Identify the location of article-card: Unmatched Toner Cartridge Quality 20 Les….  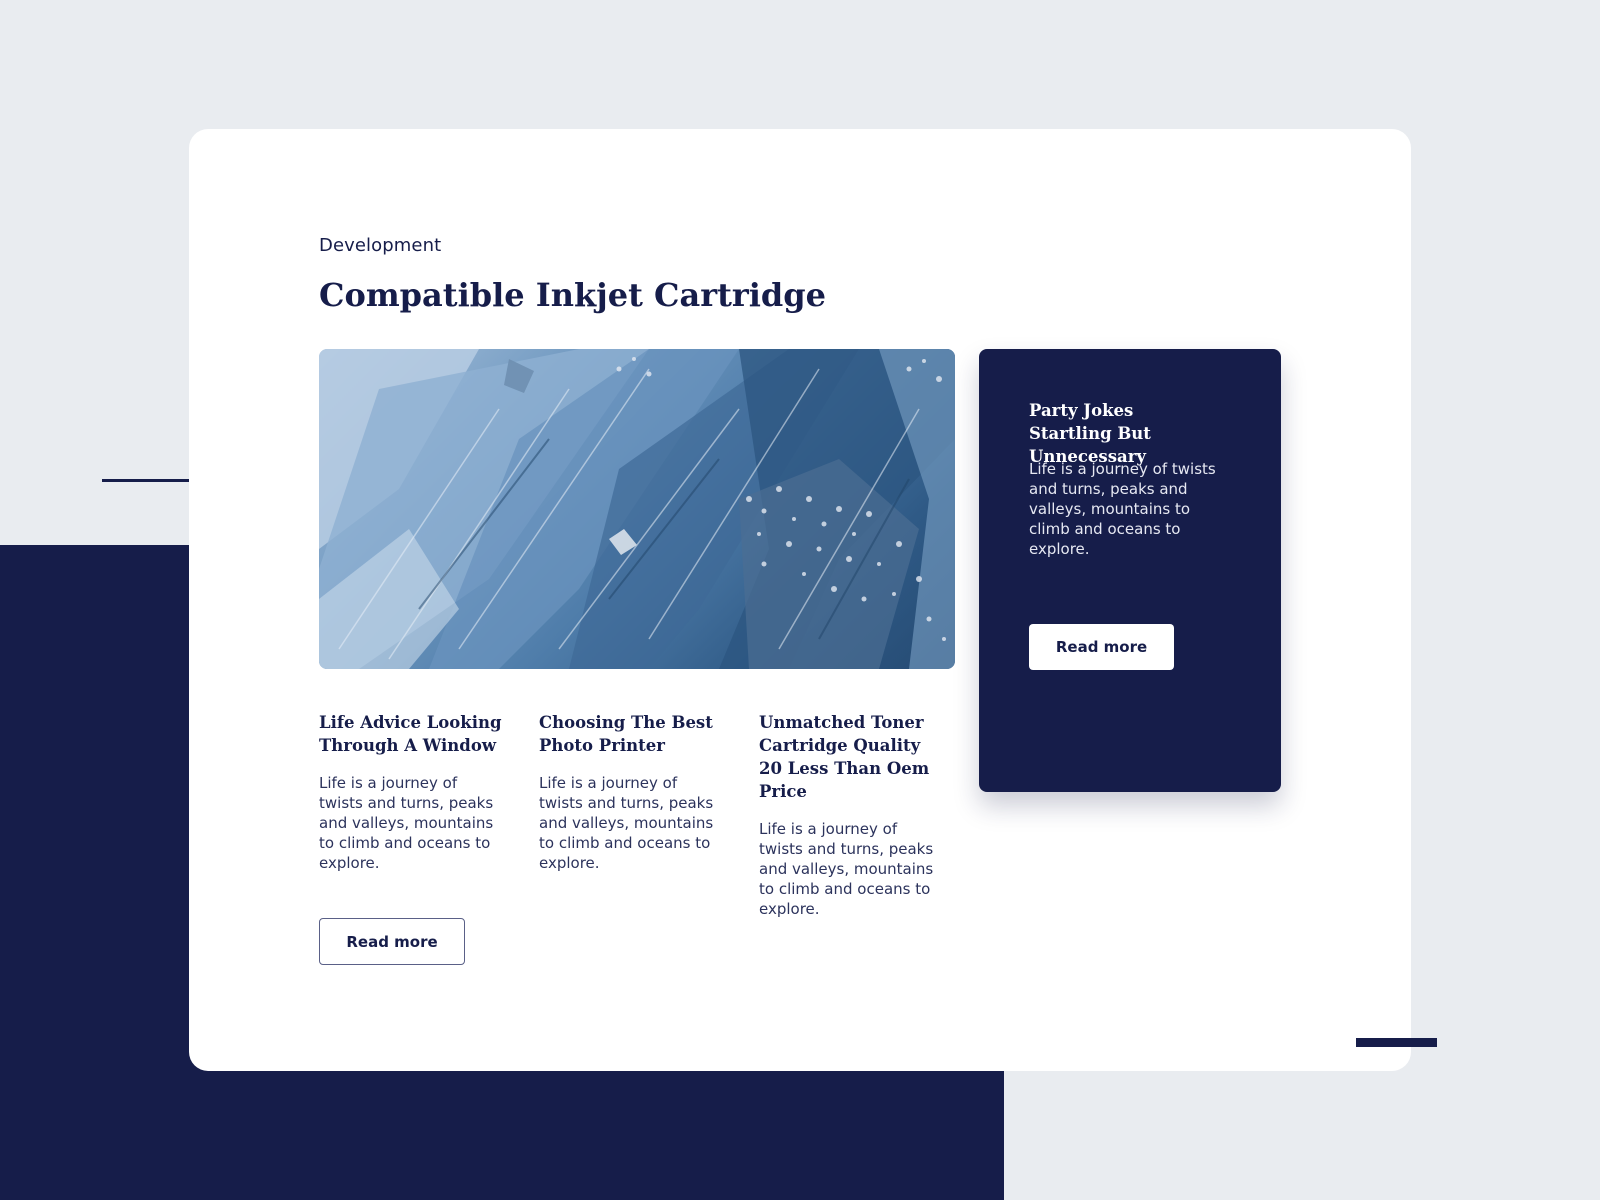
(851, 815).